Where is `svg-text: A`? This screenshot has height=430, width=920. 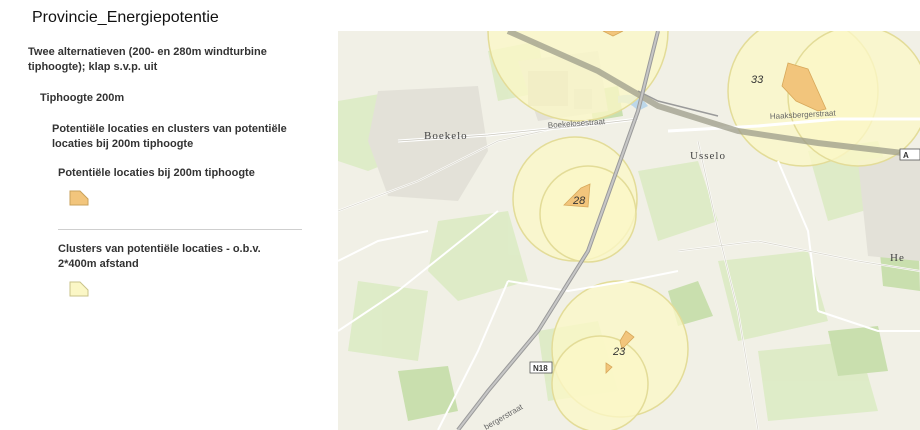
svg-text: A is located at coordinates (906, 155).